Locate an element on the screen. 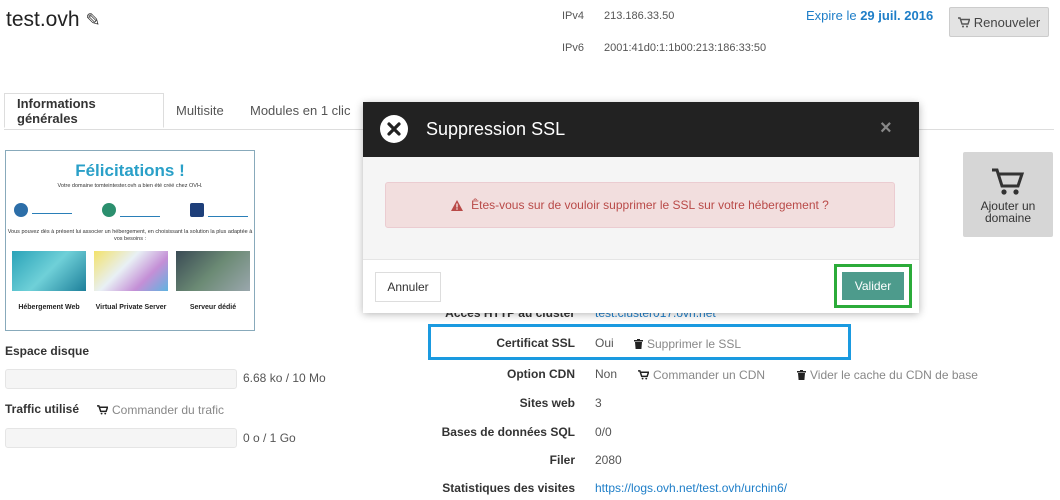  caption-vps: Virtual Private Server is located at coordinates (131, 307).